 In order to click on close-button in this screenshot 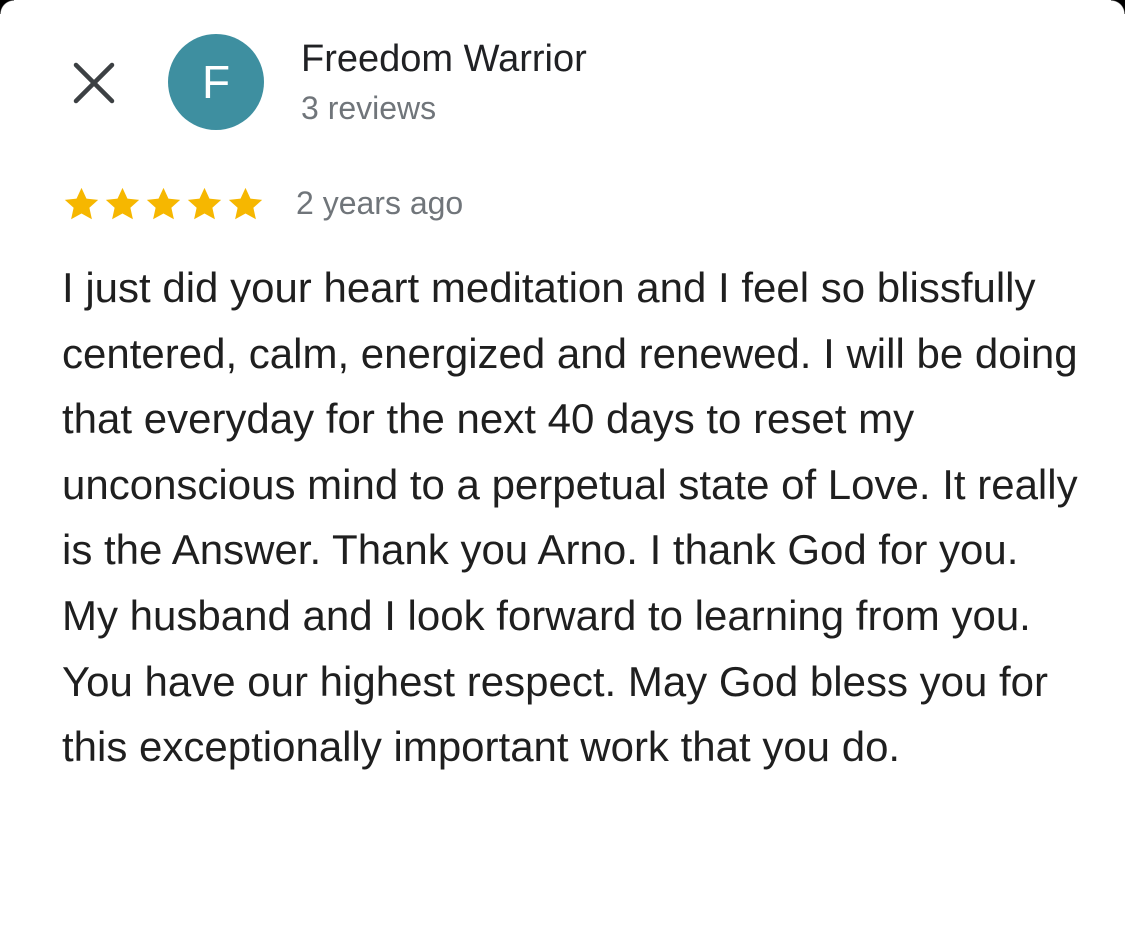, I will do `click(94, 83)`.